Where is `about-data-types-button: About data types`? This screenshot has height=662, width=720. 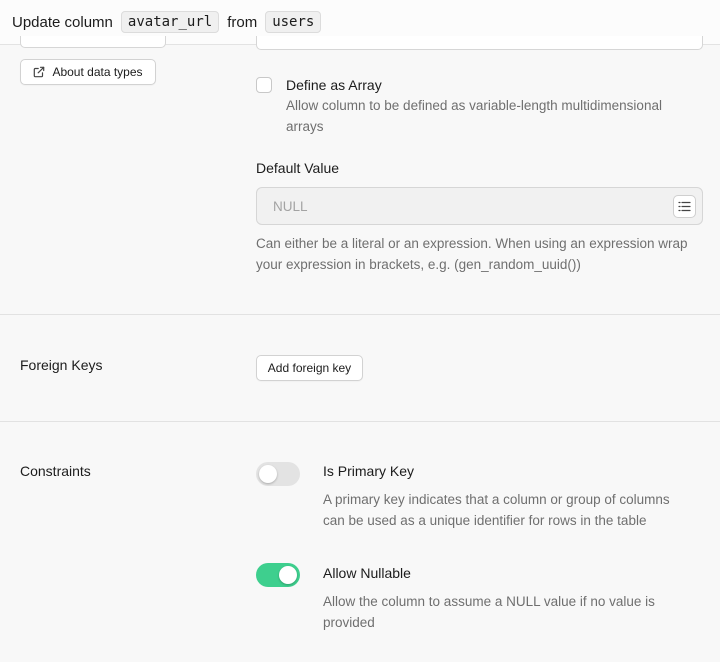 about-data-types-button: About data types is located at coordinates (88, 72).